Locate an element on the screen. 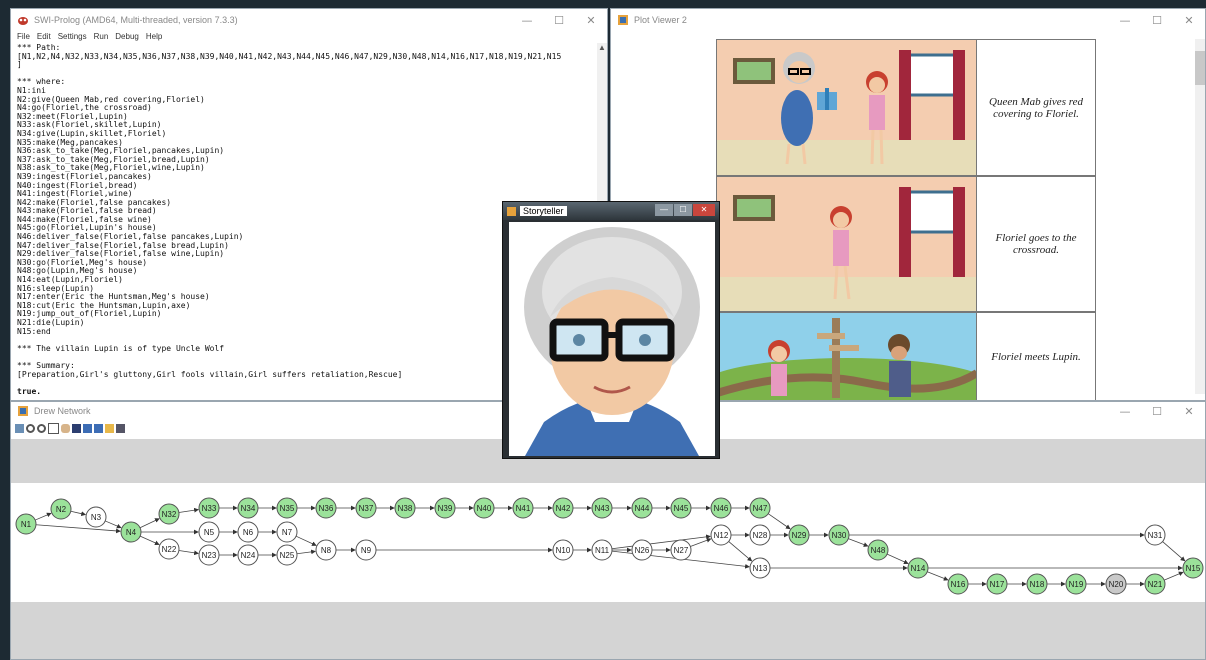 The image size is (1206, 660). storyteller-avatar is located at coordinates (612, 339).